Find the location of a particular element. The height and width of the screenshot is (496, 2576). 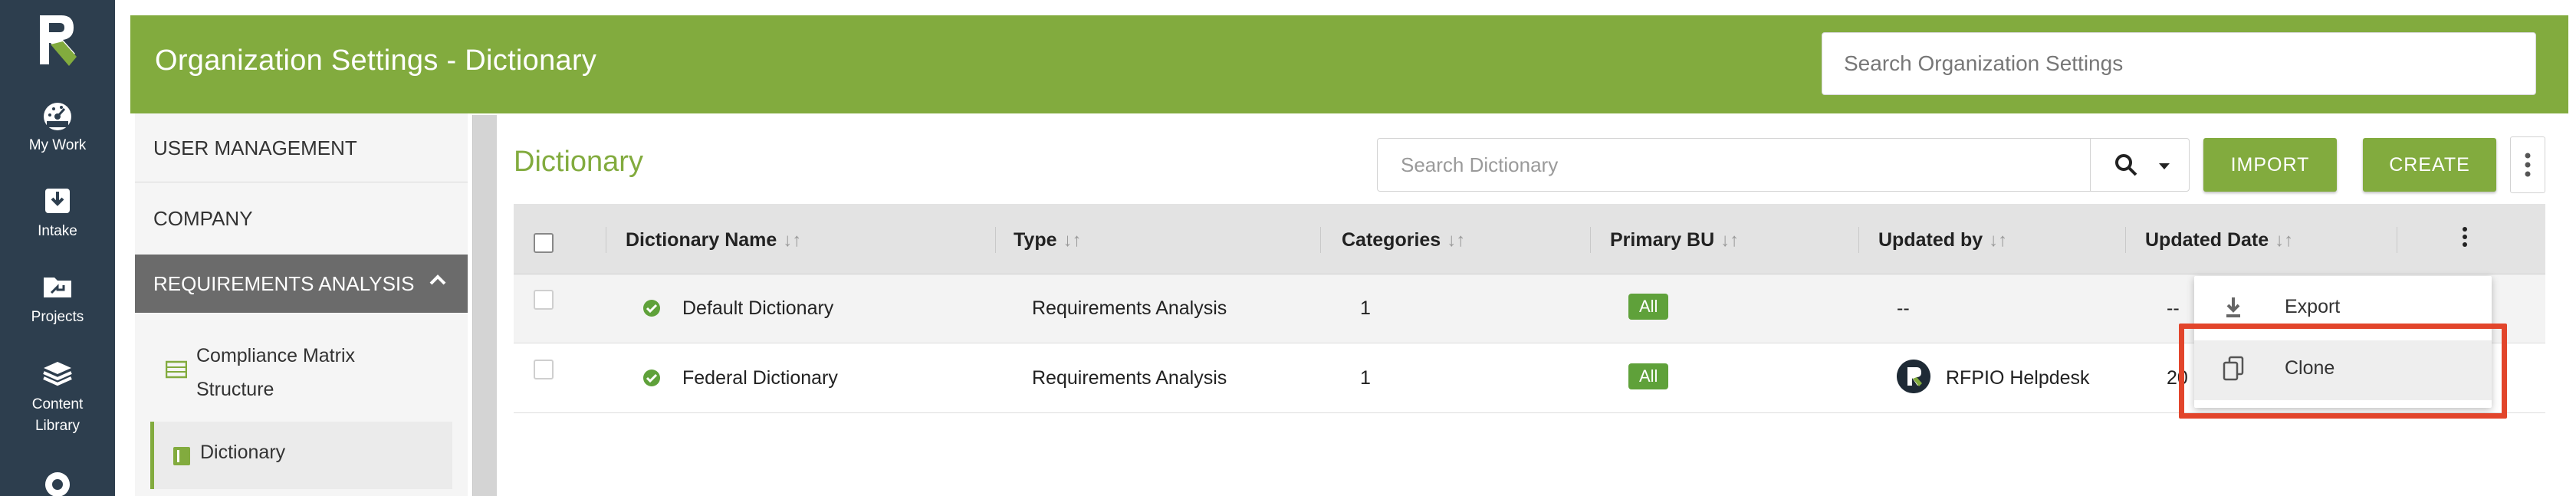

nav-item-requirements-analysis: REQUIREMENTS ANALYSIS is located at coordinates (301, 284).